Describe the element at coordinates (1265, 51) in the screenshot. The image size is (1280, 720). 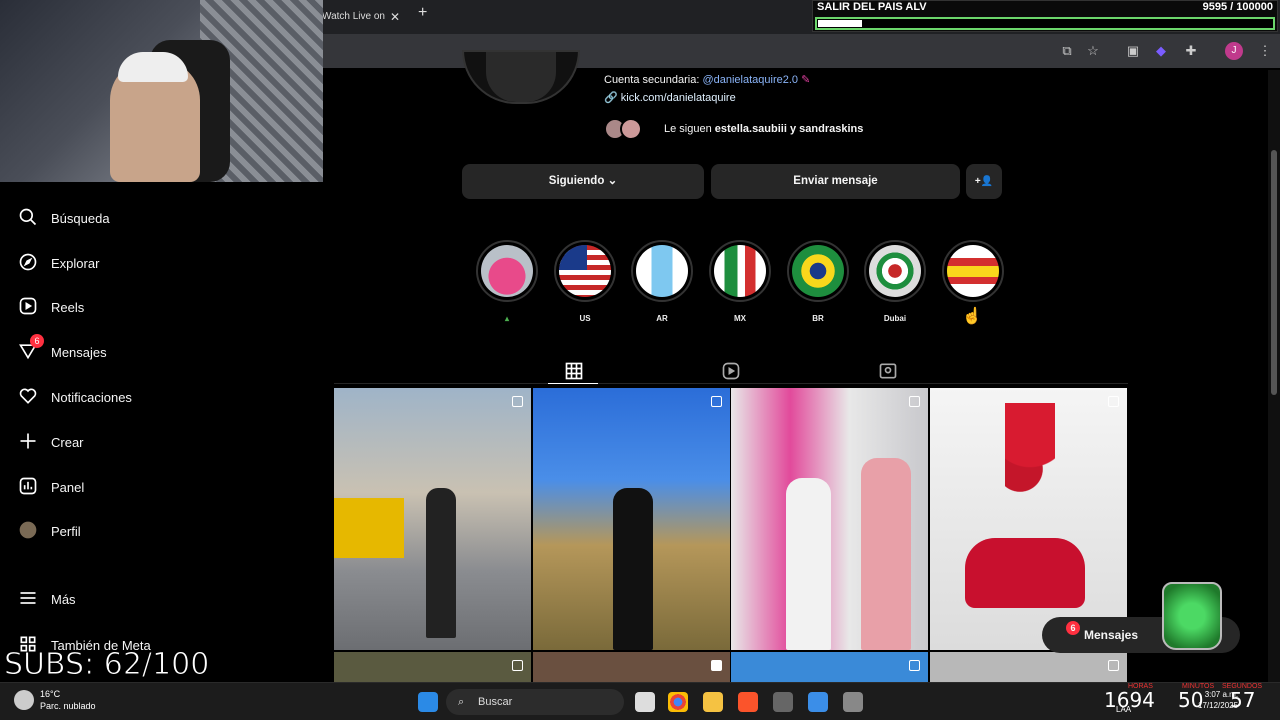
I see `kebab-menu-icon: ⋮` at that location.